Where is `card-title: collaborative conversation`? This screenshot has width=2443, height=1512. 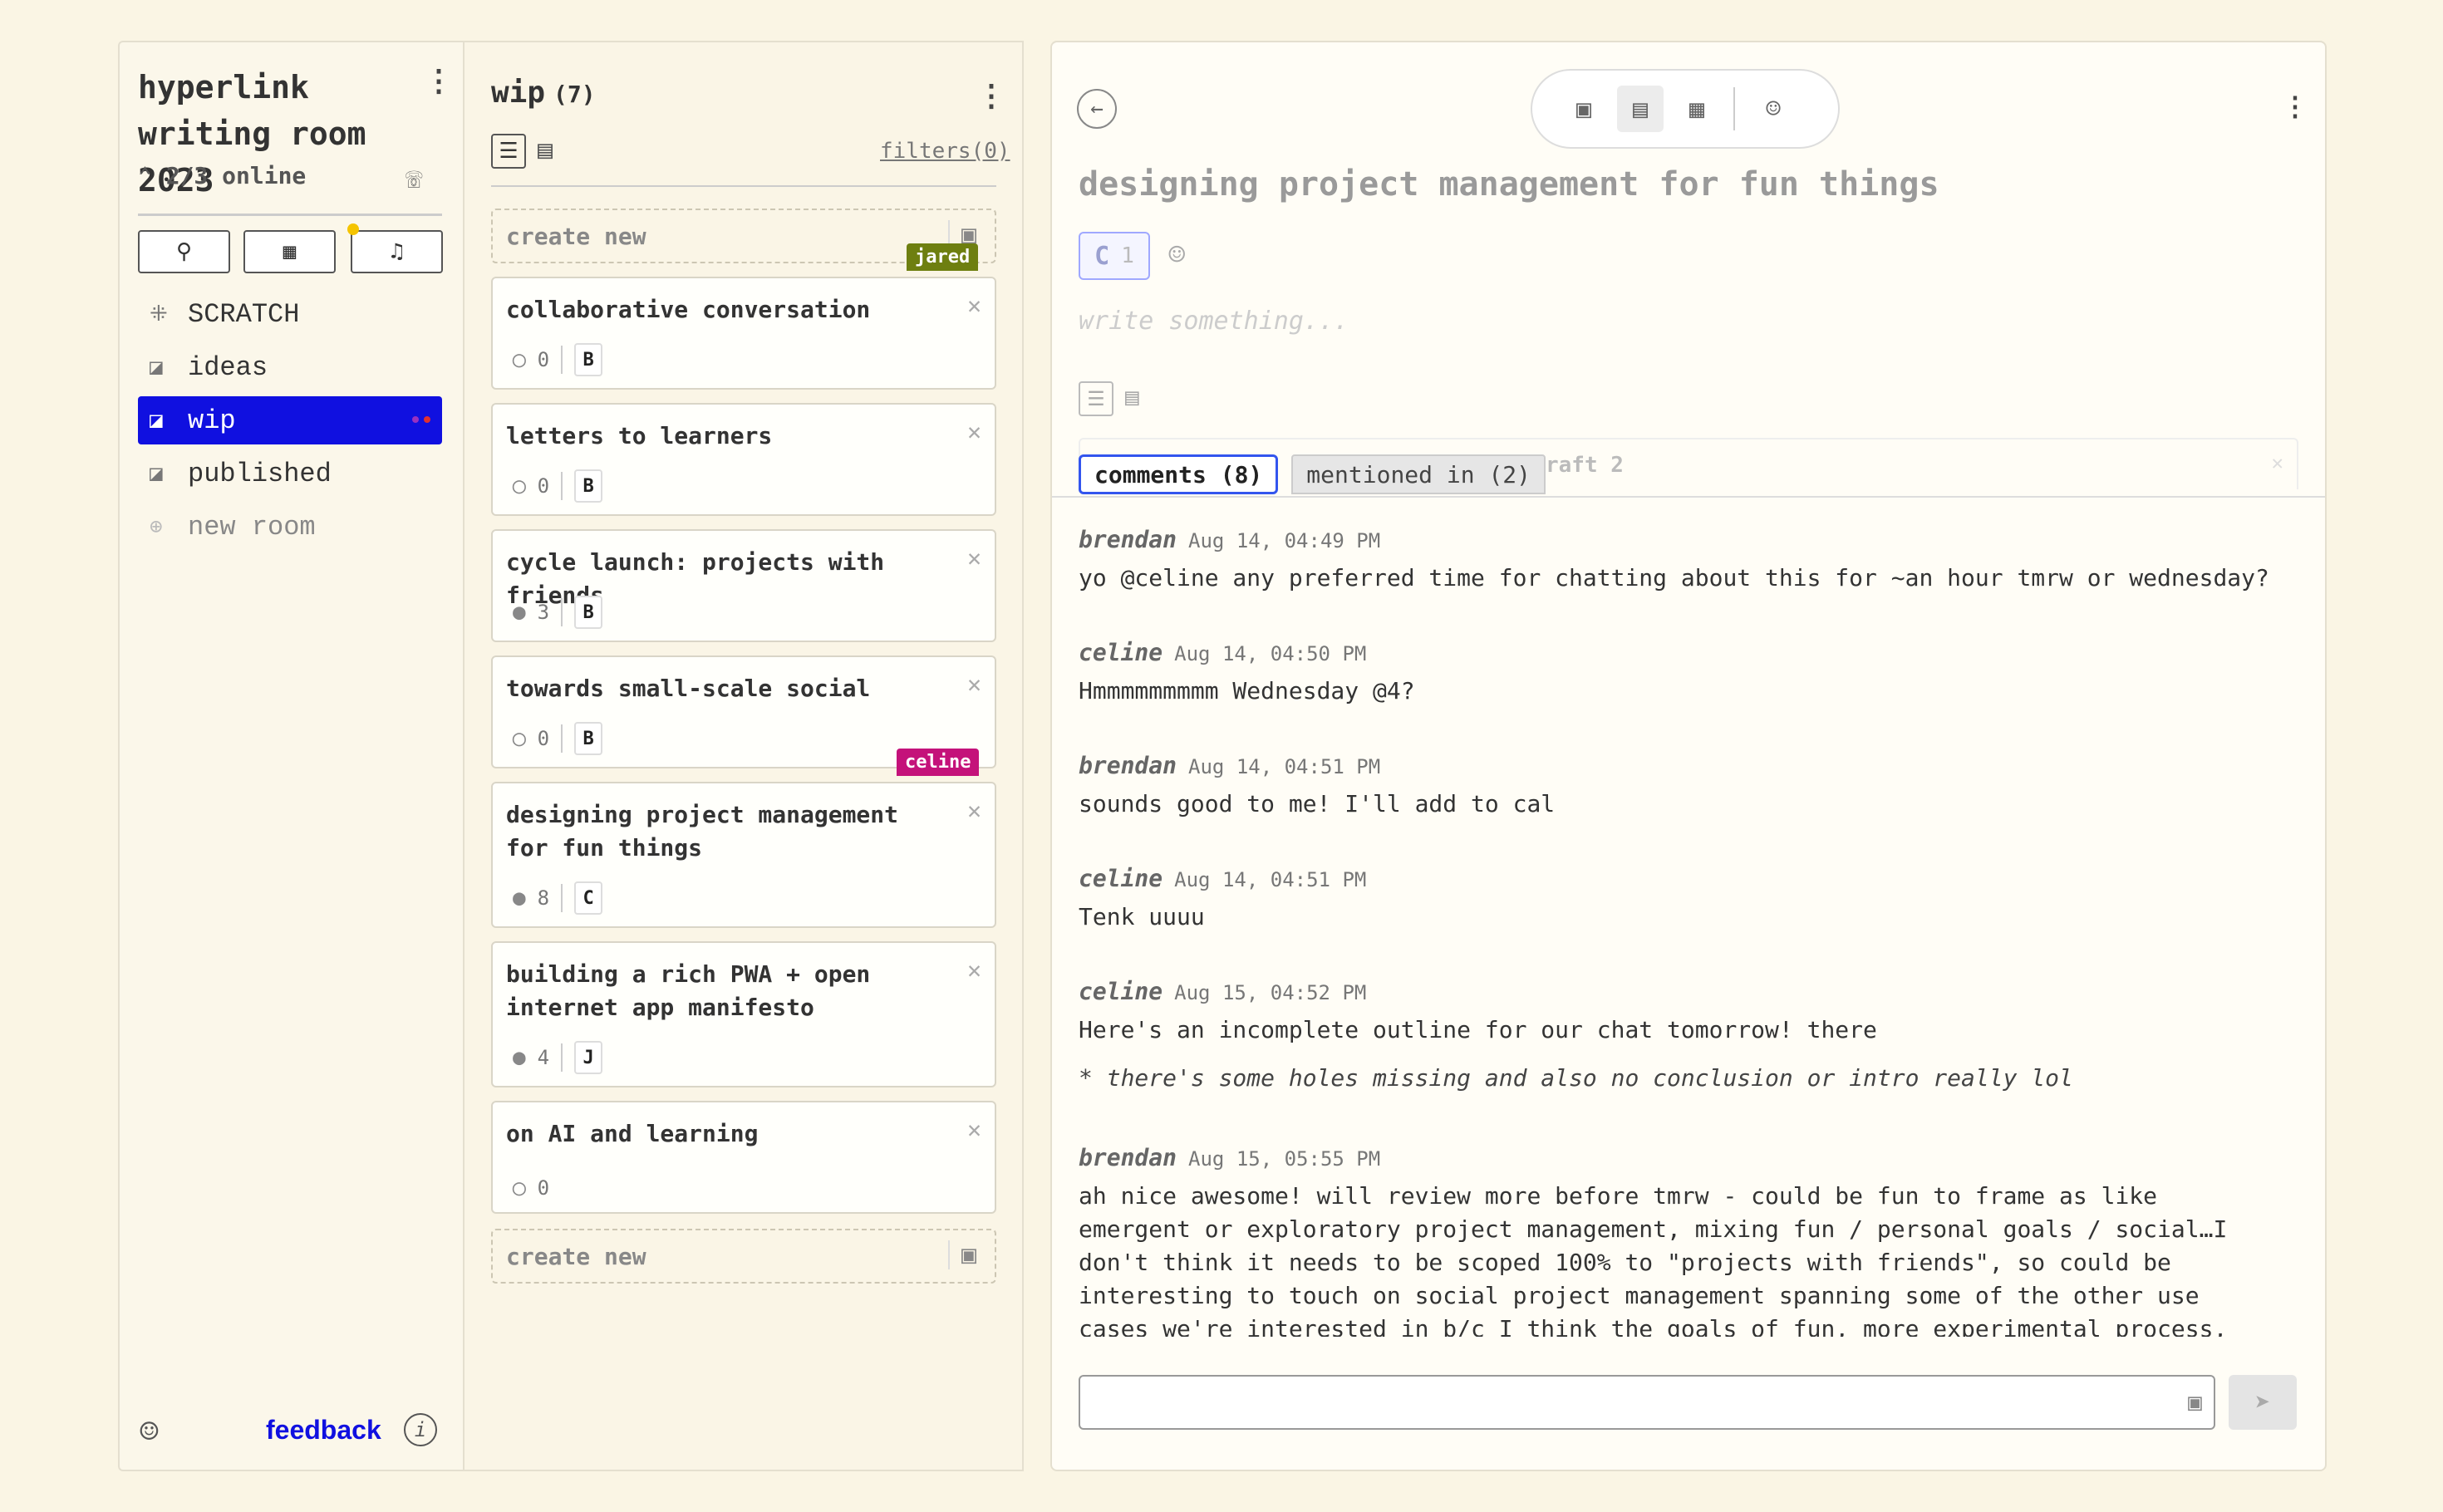 card-title: collaborative conversation is located at coordinates (689, 309).